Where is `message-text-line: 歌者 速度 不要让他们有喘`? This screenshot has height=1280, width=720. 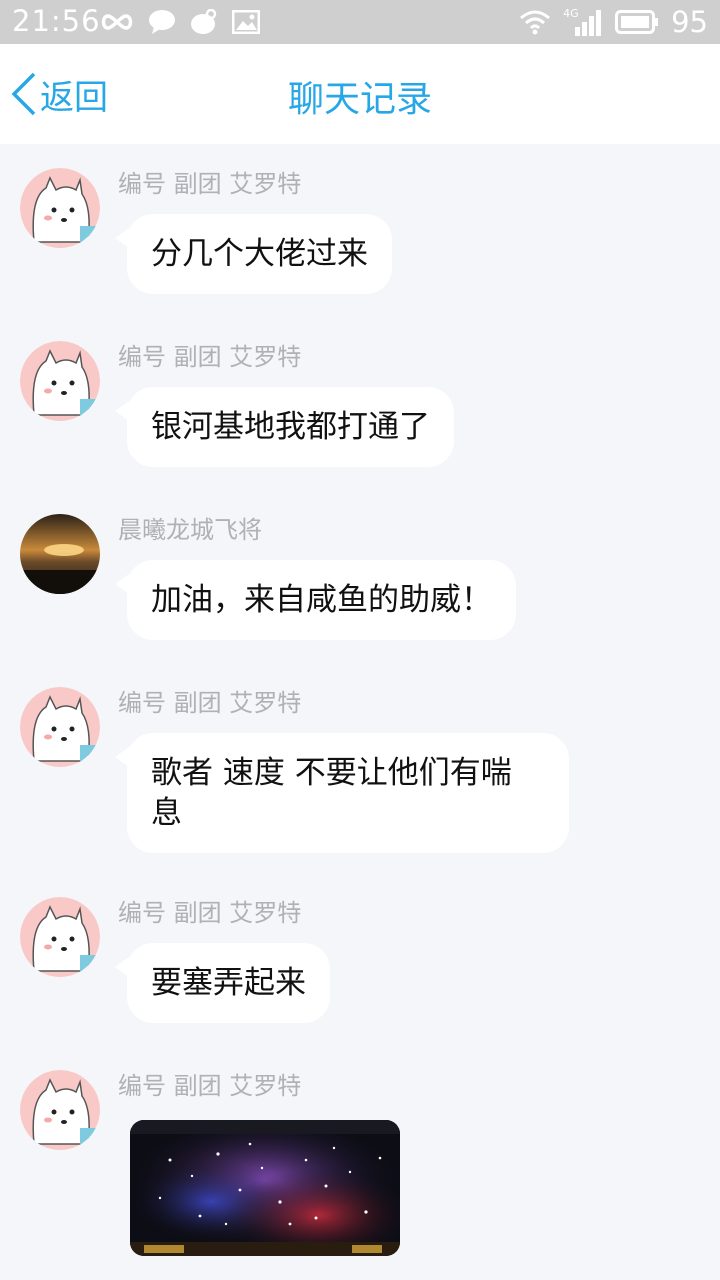 message-text-line: 歌者 速度 不要让他们有喘 is located at coordinates (331, 773).